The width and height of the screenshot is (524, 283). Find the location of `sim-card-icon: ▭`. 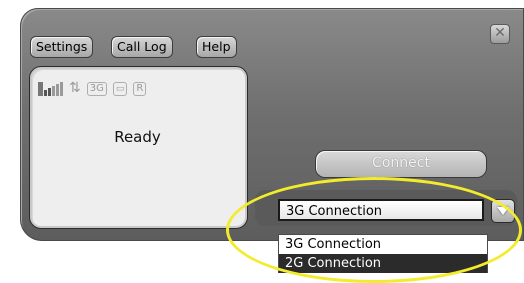

sim-card-icon: ▭ is located at coordinates (120, 89).